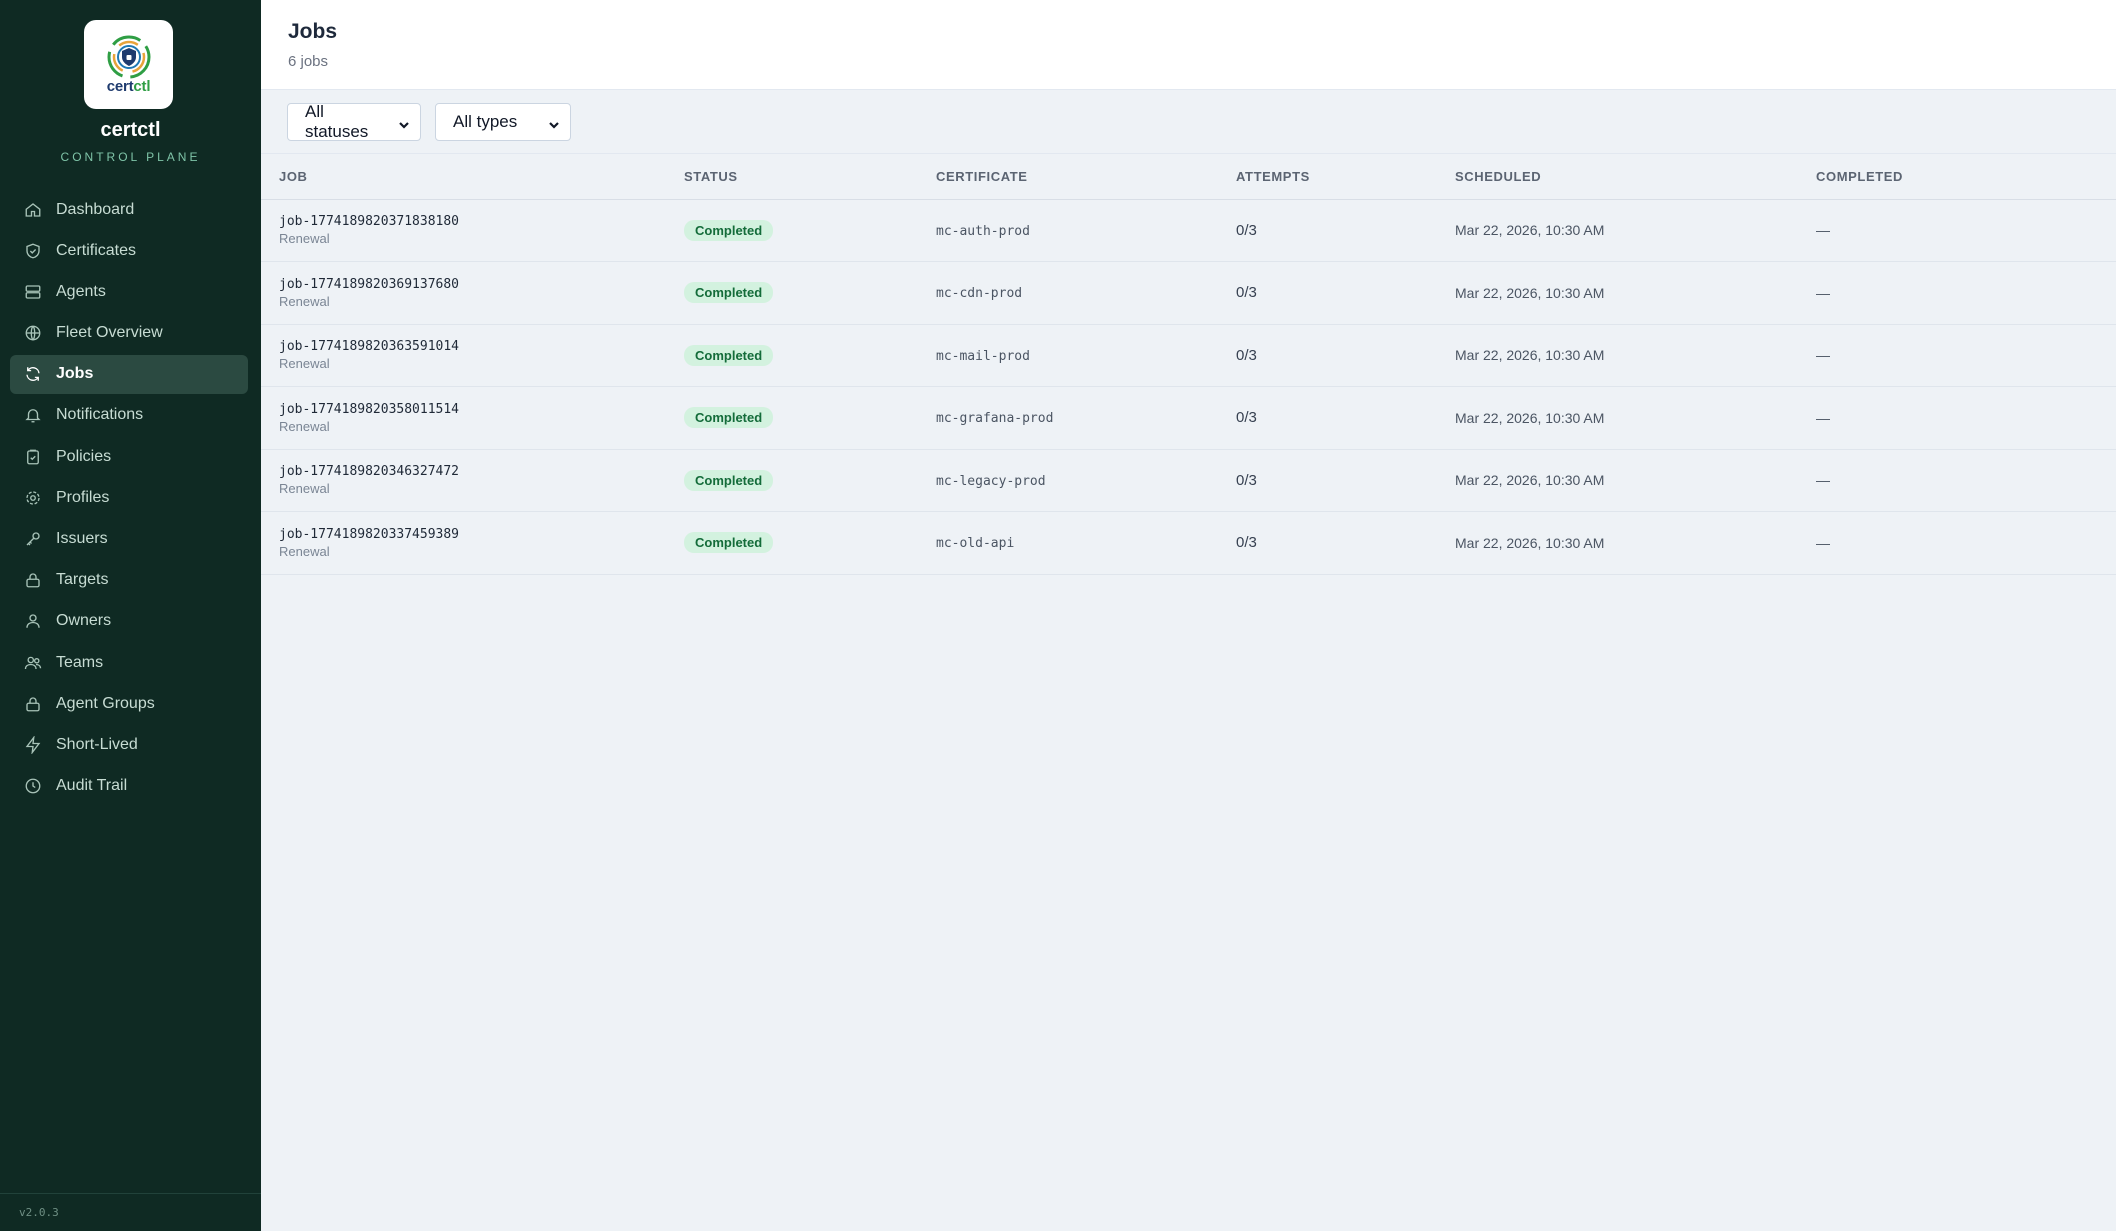  What do you see at coordinates (481, 534) in the screenshot?
I see `job-id: job-1774189820337459389` at bounding box center [481, 534].